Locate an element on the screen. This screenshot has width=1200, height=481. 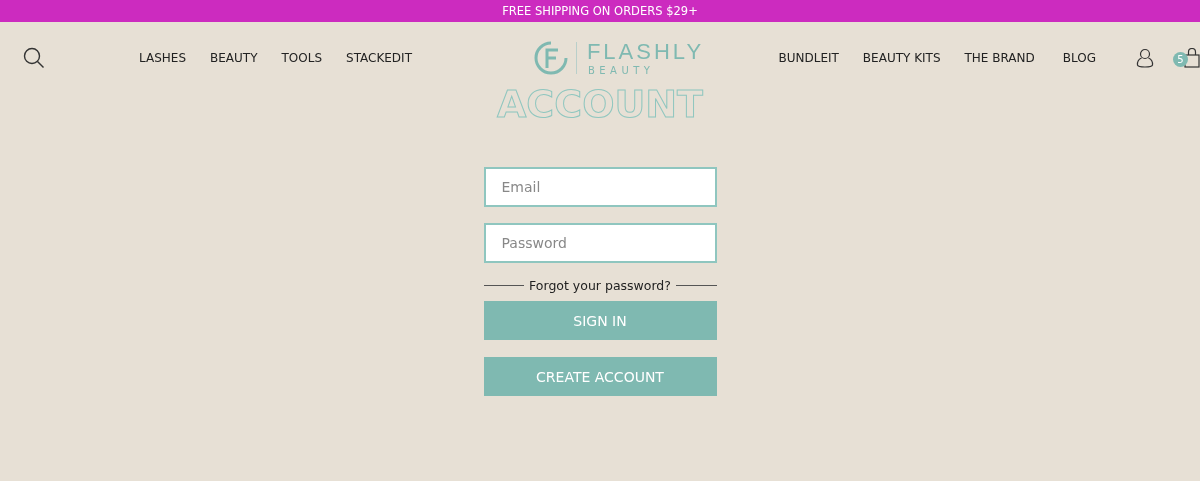
nav-link: BEAUTY is located at coordinates (234, 58).